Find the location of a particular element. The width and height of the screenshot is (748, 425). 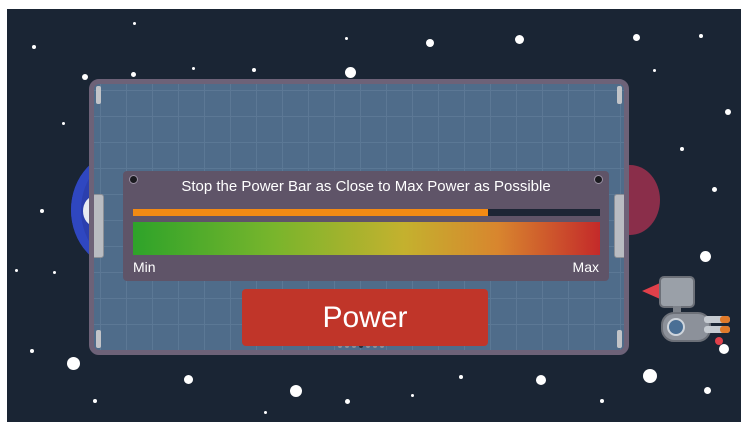

ship-cockpit is located at coordinates (677, 292).